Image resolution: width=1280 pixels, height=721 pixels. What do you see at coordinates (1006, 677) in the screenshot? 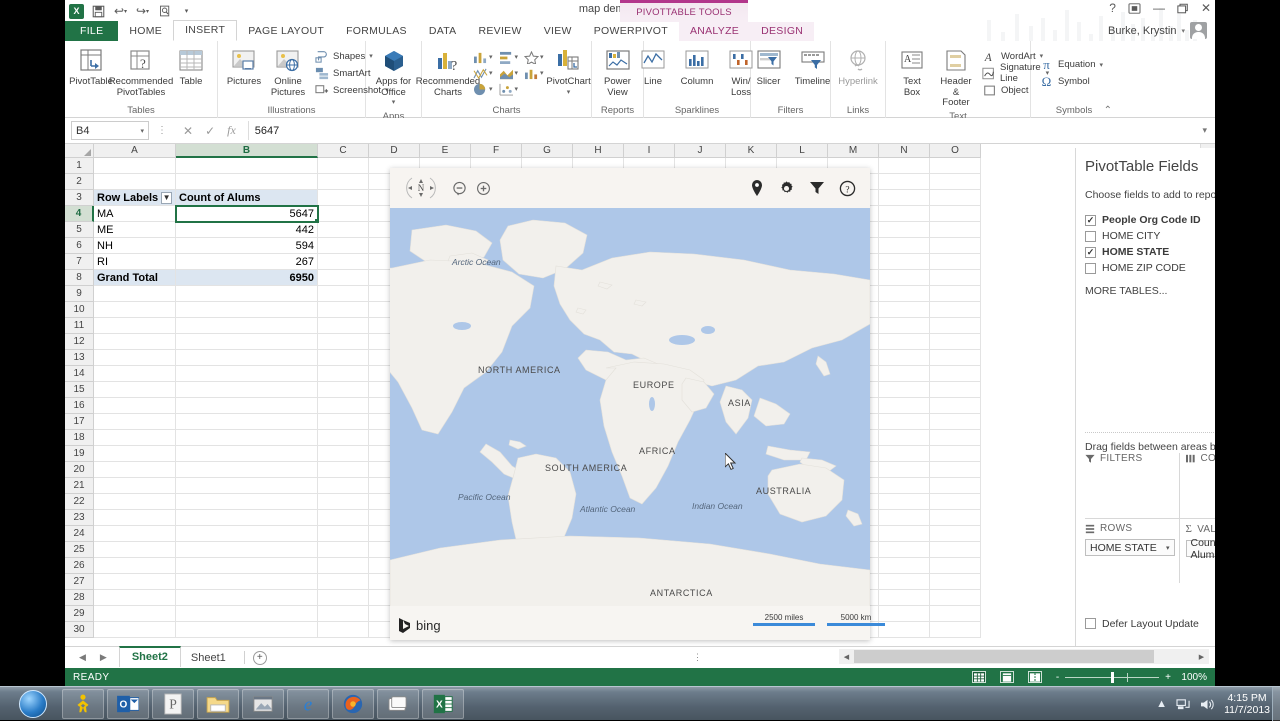
I see `page-layout-view-icon` at bounding box center [1006, 677].